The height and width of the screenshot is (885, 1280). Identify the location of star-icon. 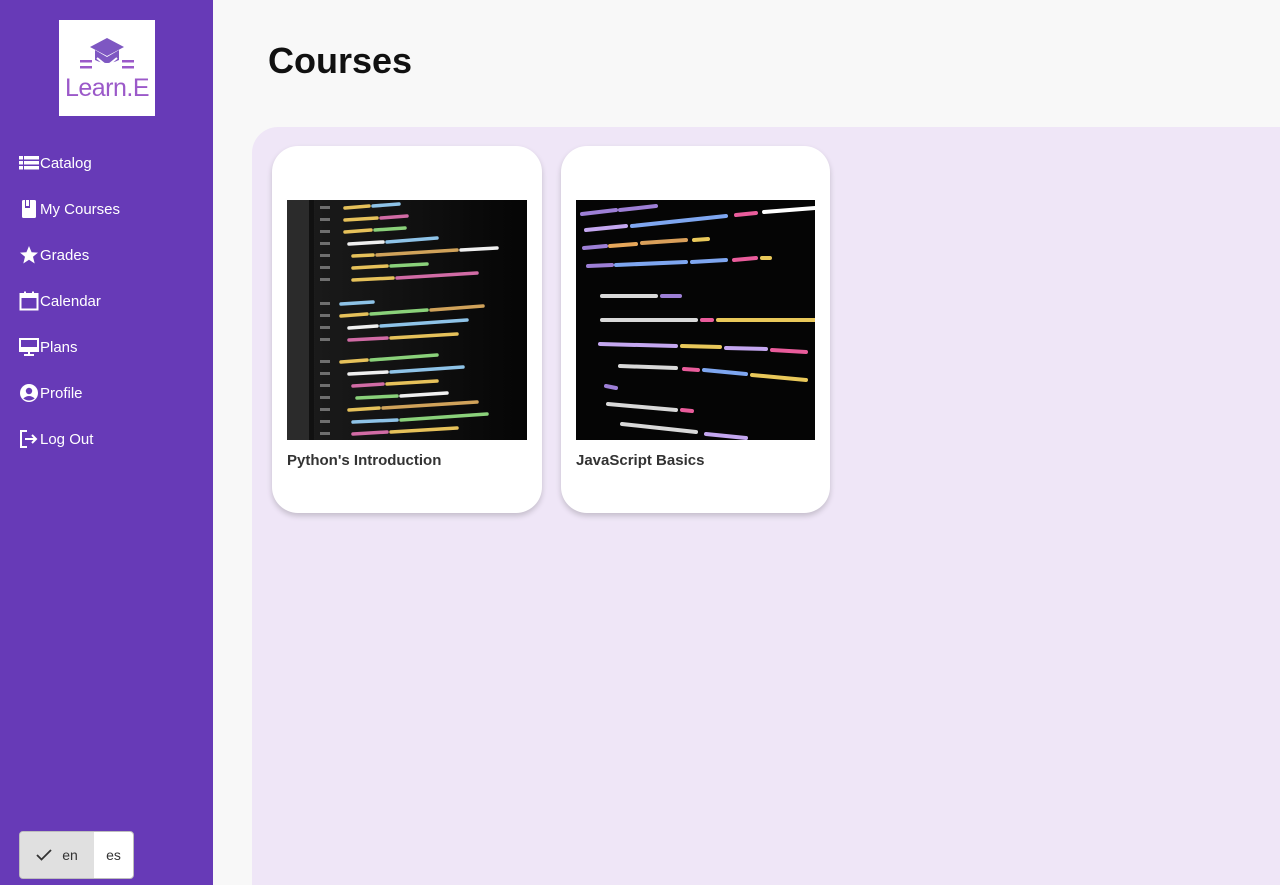
(29, 255).